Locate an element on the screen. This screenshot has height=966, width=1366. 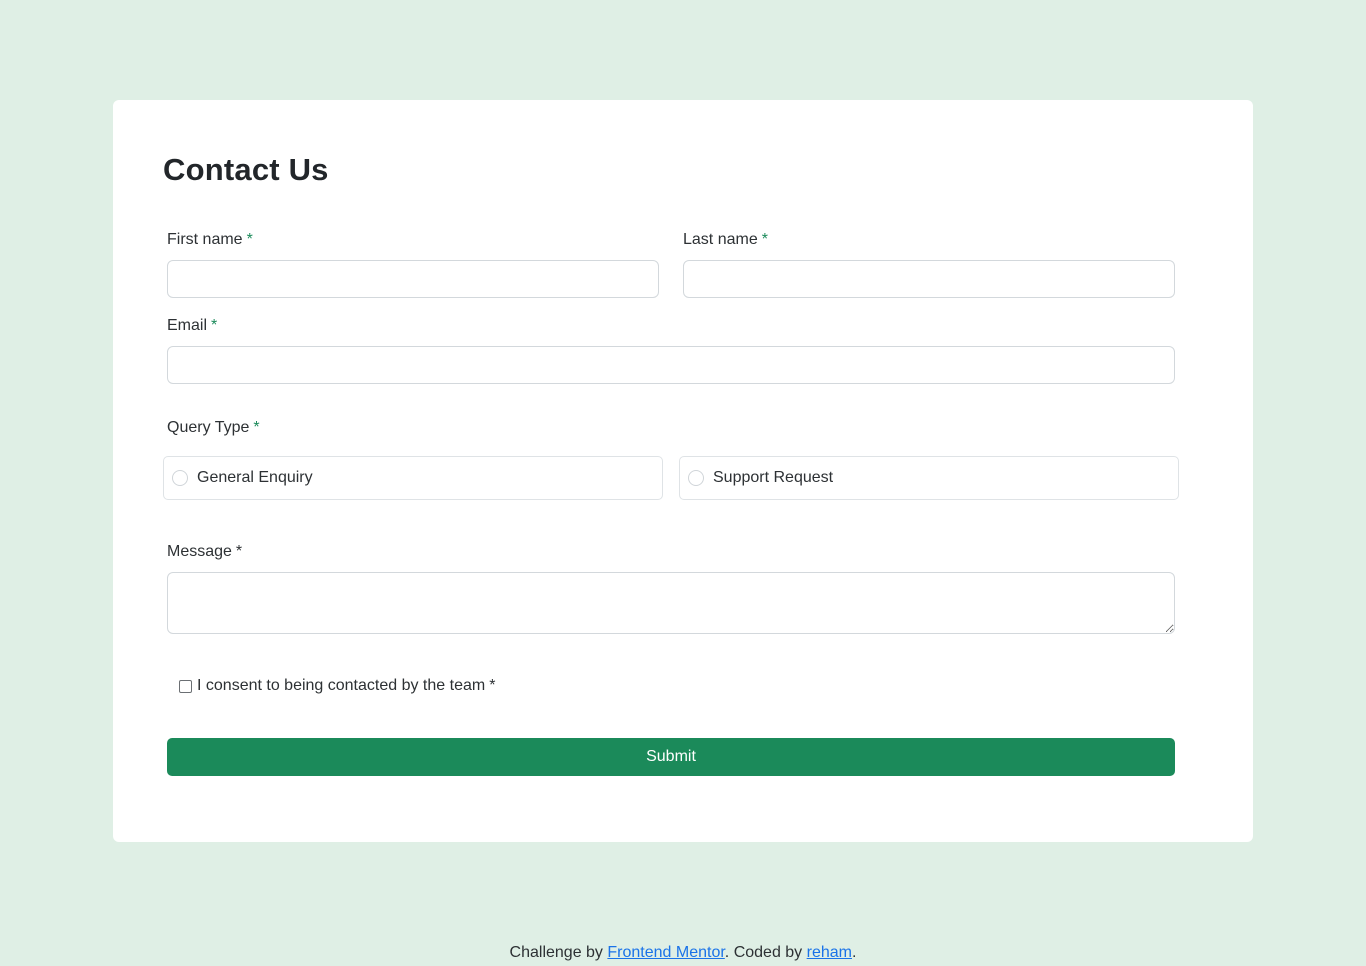
frontend-mentor-link: Frontend Mentor is located at coordinates (665, 952).